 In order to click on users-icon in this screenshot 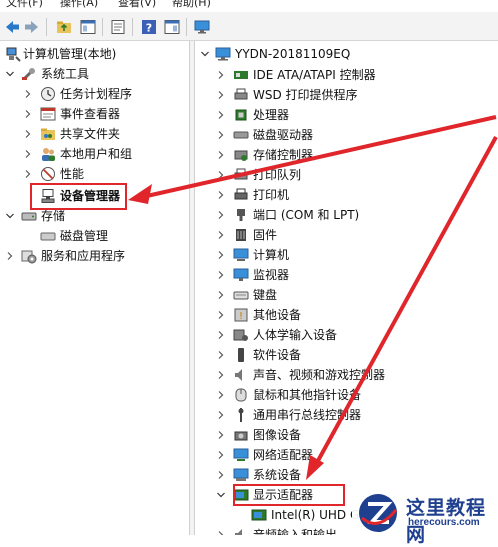, I will do `click(48, 154)`.